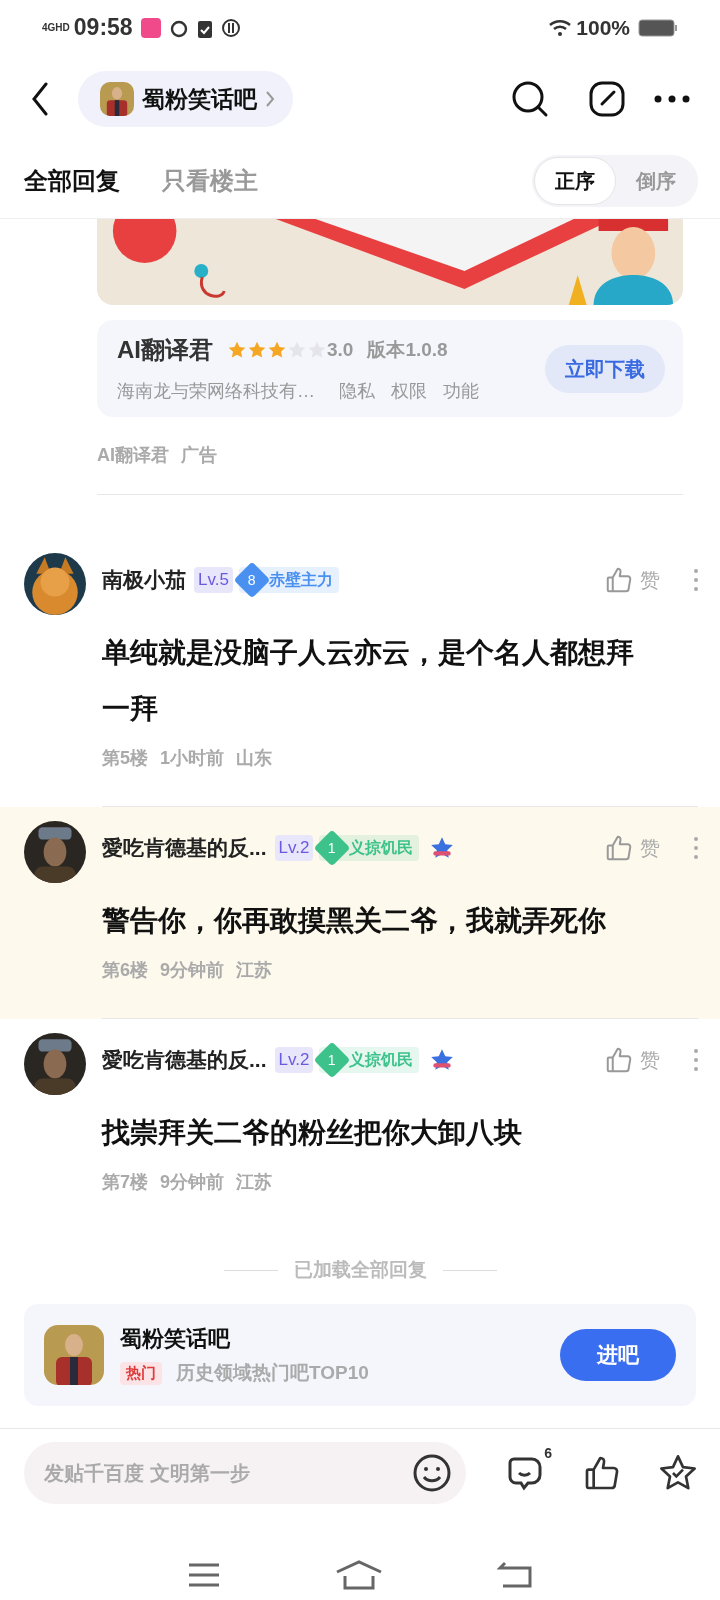 The width and height of the screenshot is (720, 1600). Describe the element at coordinates (575, 180) in the screenshot. I see `sort-option: 正序` at that location.